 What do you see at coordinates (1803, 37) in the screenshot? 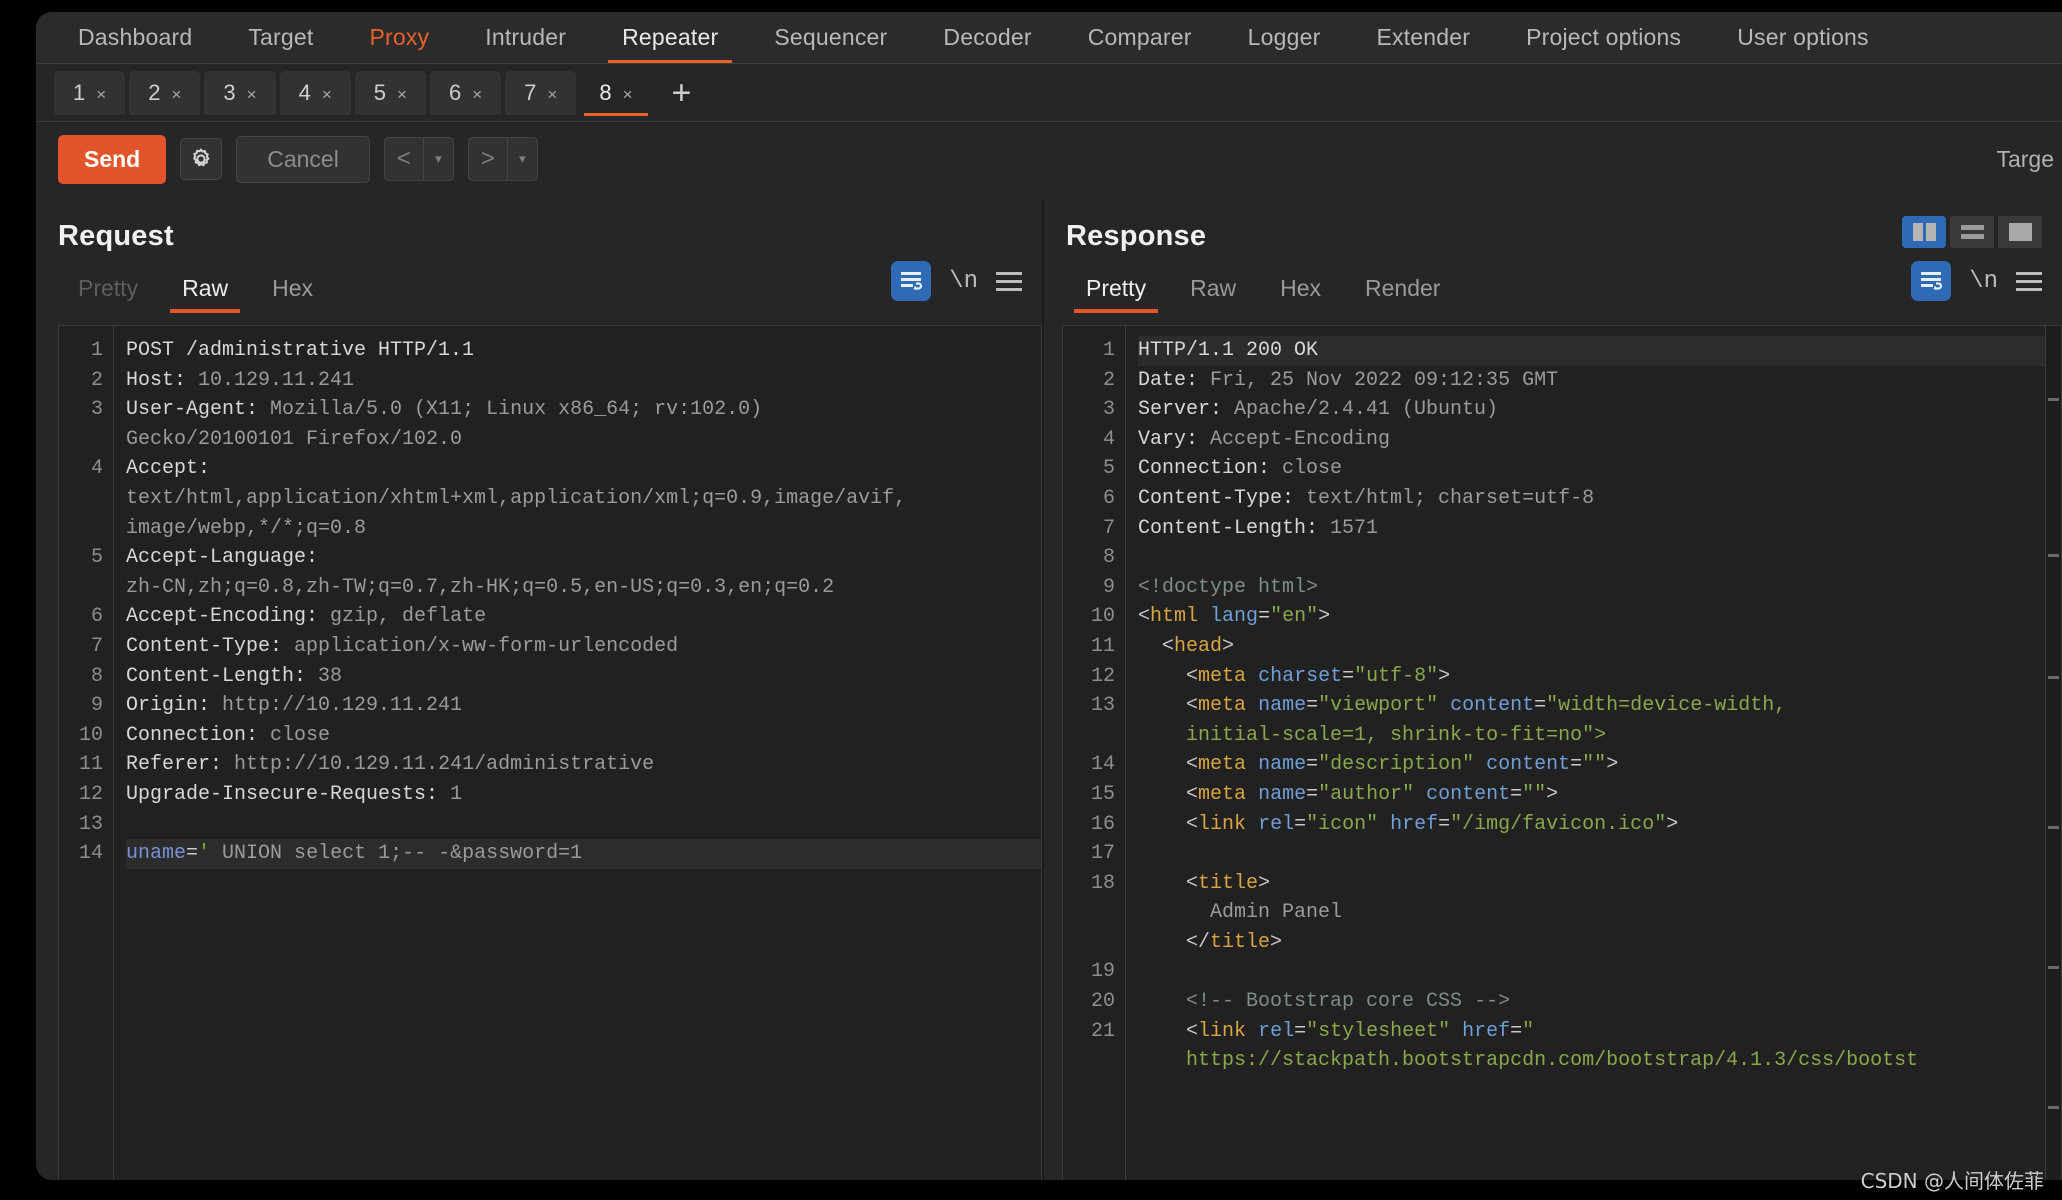
I see `main-tab-user-options: User options` at bounding box center [1803, 37].